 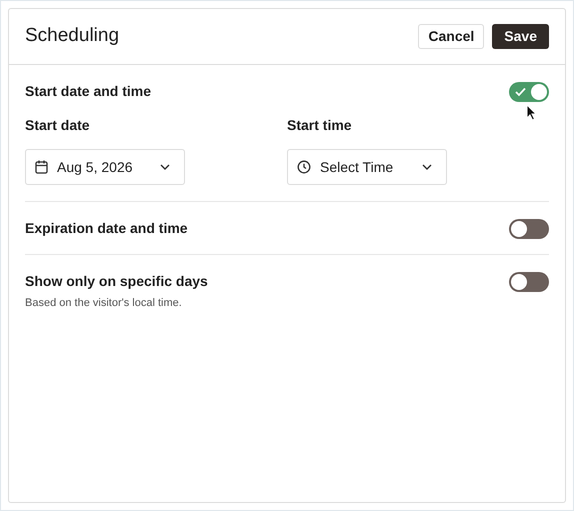 What do you see at coordinates (88, 91) in the screenshot?
I see `section-title: Start date and time` at bounding box center [88, 91].